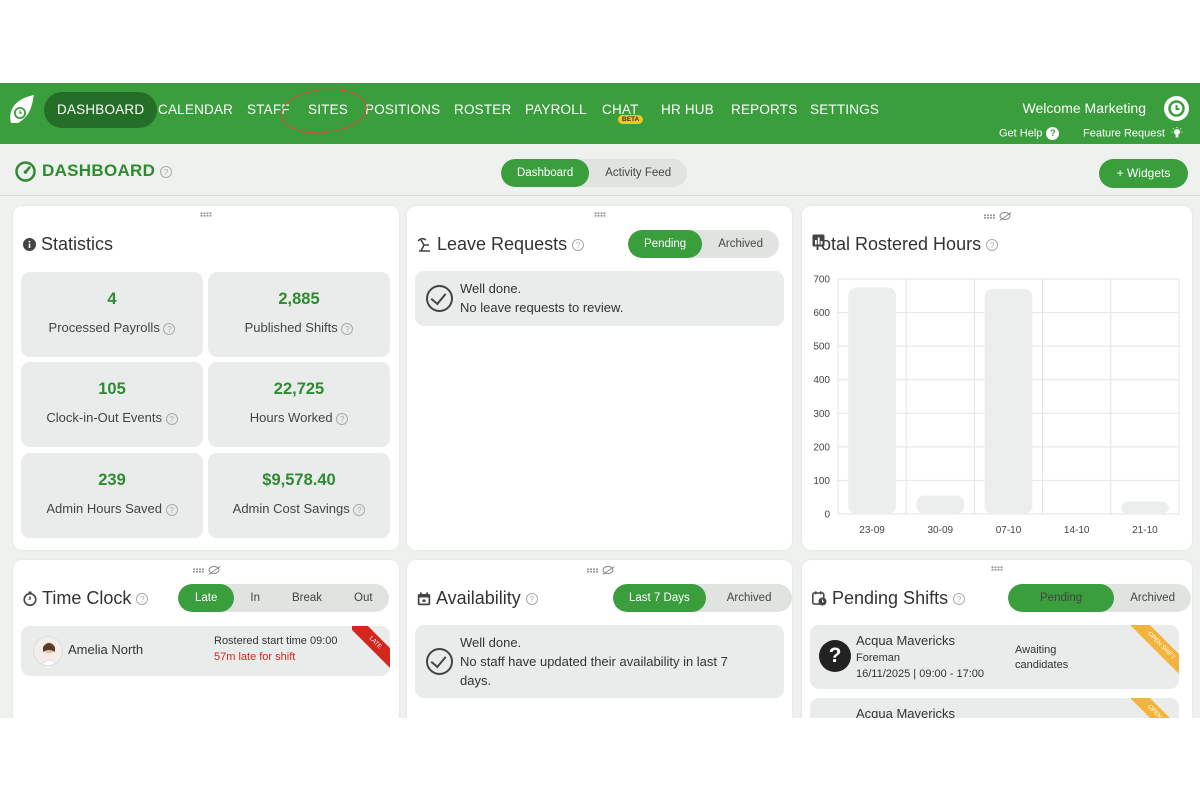 The width and height of the screenshot is (1200, 800). Describe the element at coordinates (477, 598) in the screenshot. I see `availability-title: Availability ?` at that location.